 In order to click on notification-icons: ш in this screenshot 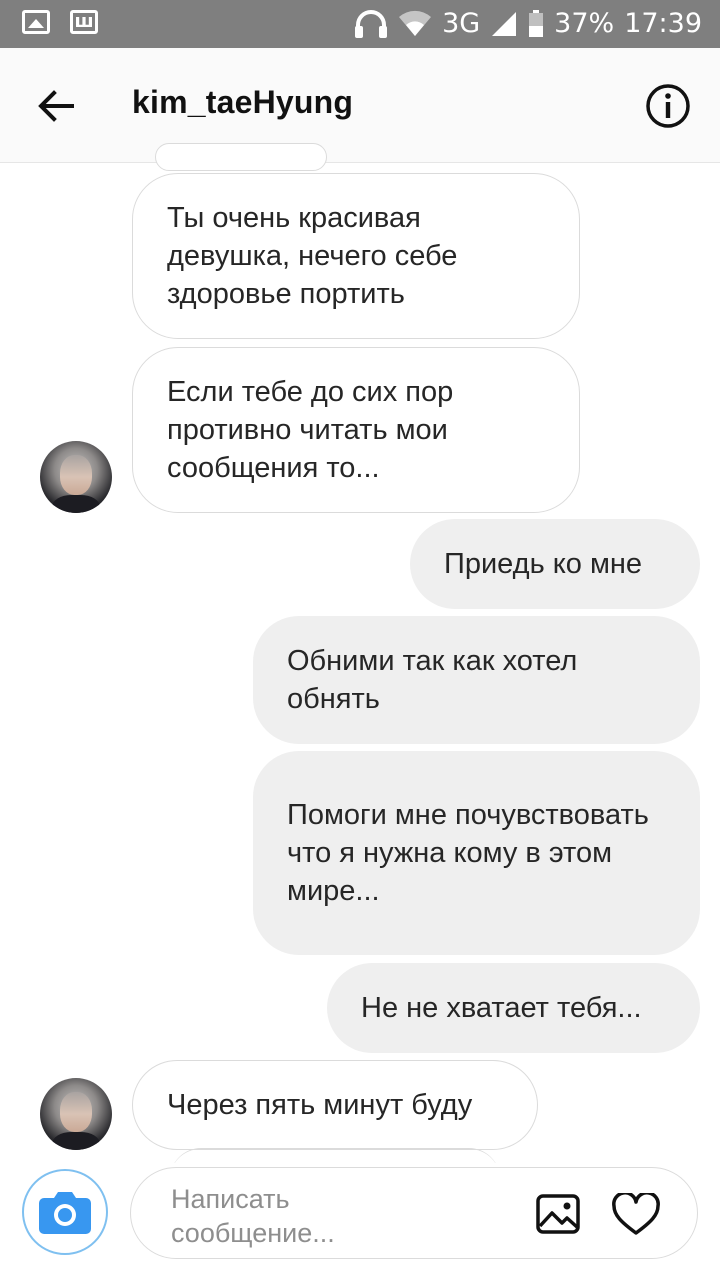, I will do `click(60, 22)`.